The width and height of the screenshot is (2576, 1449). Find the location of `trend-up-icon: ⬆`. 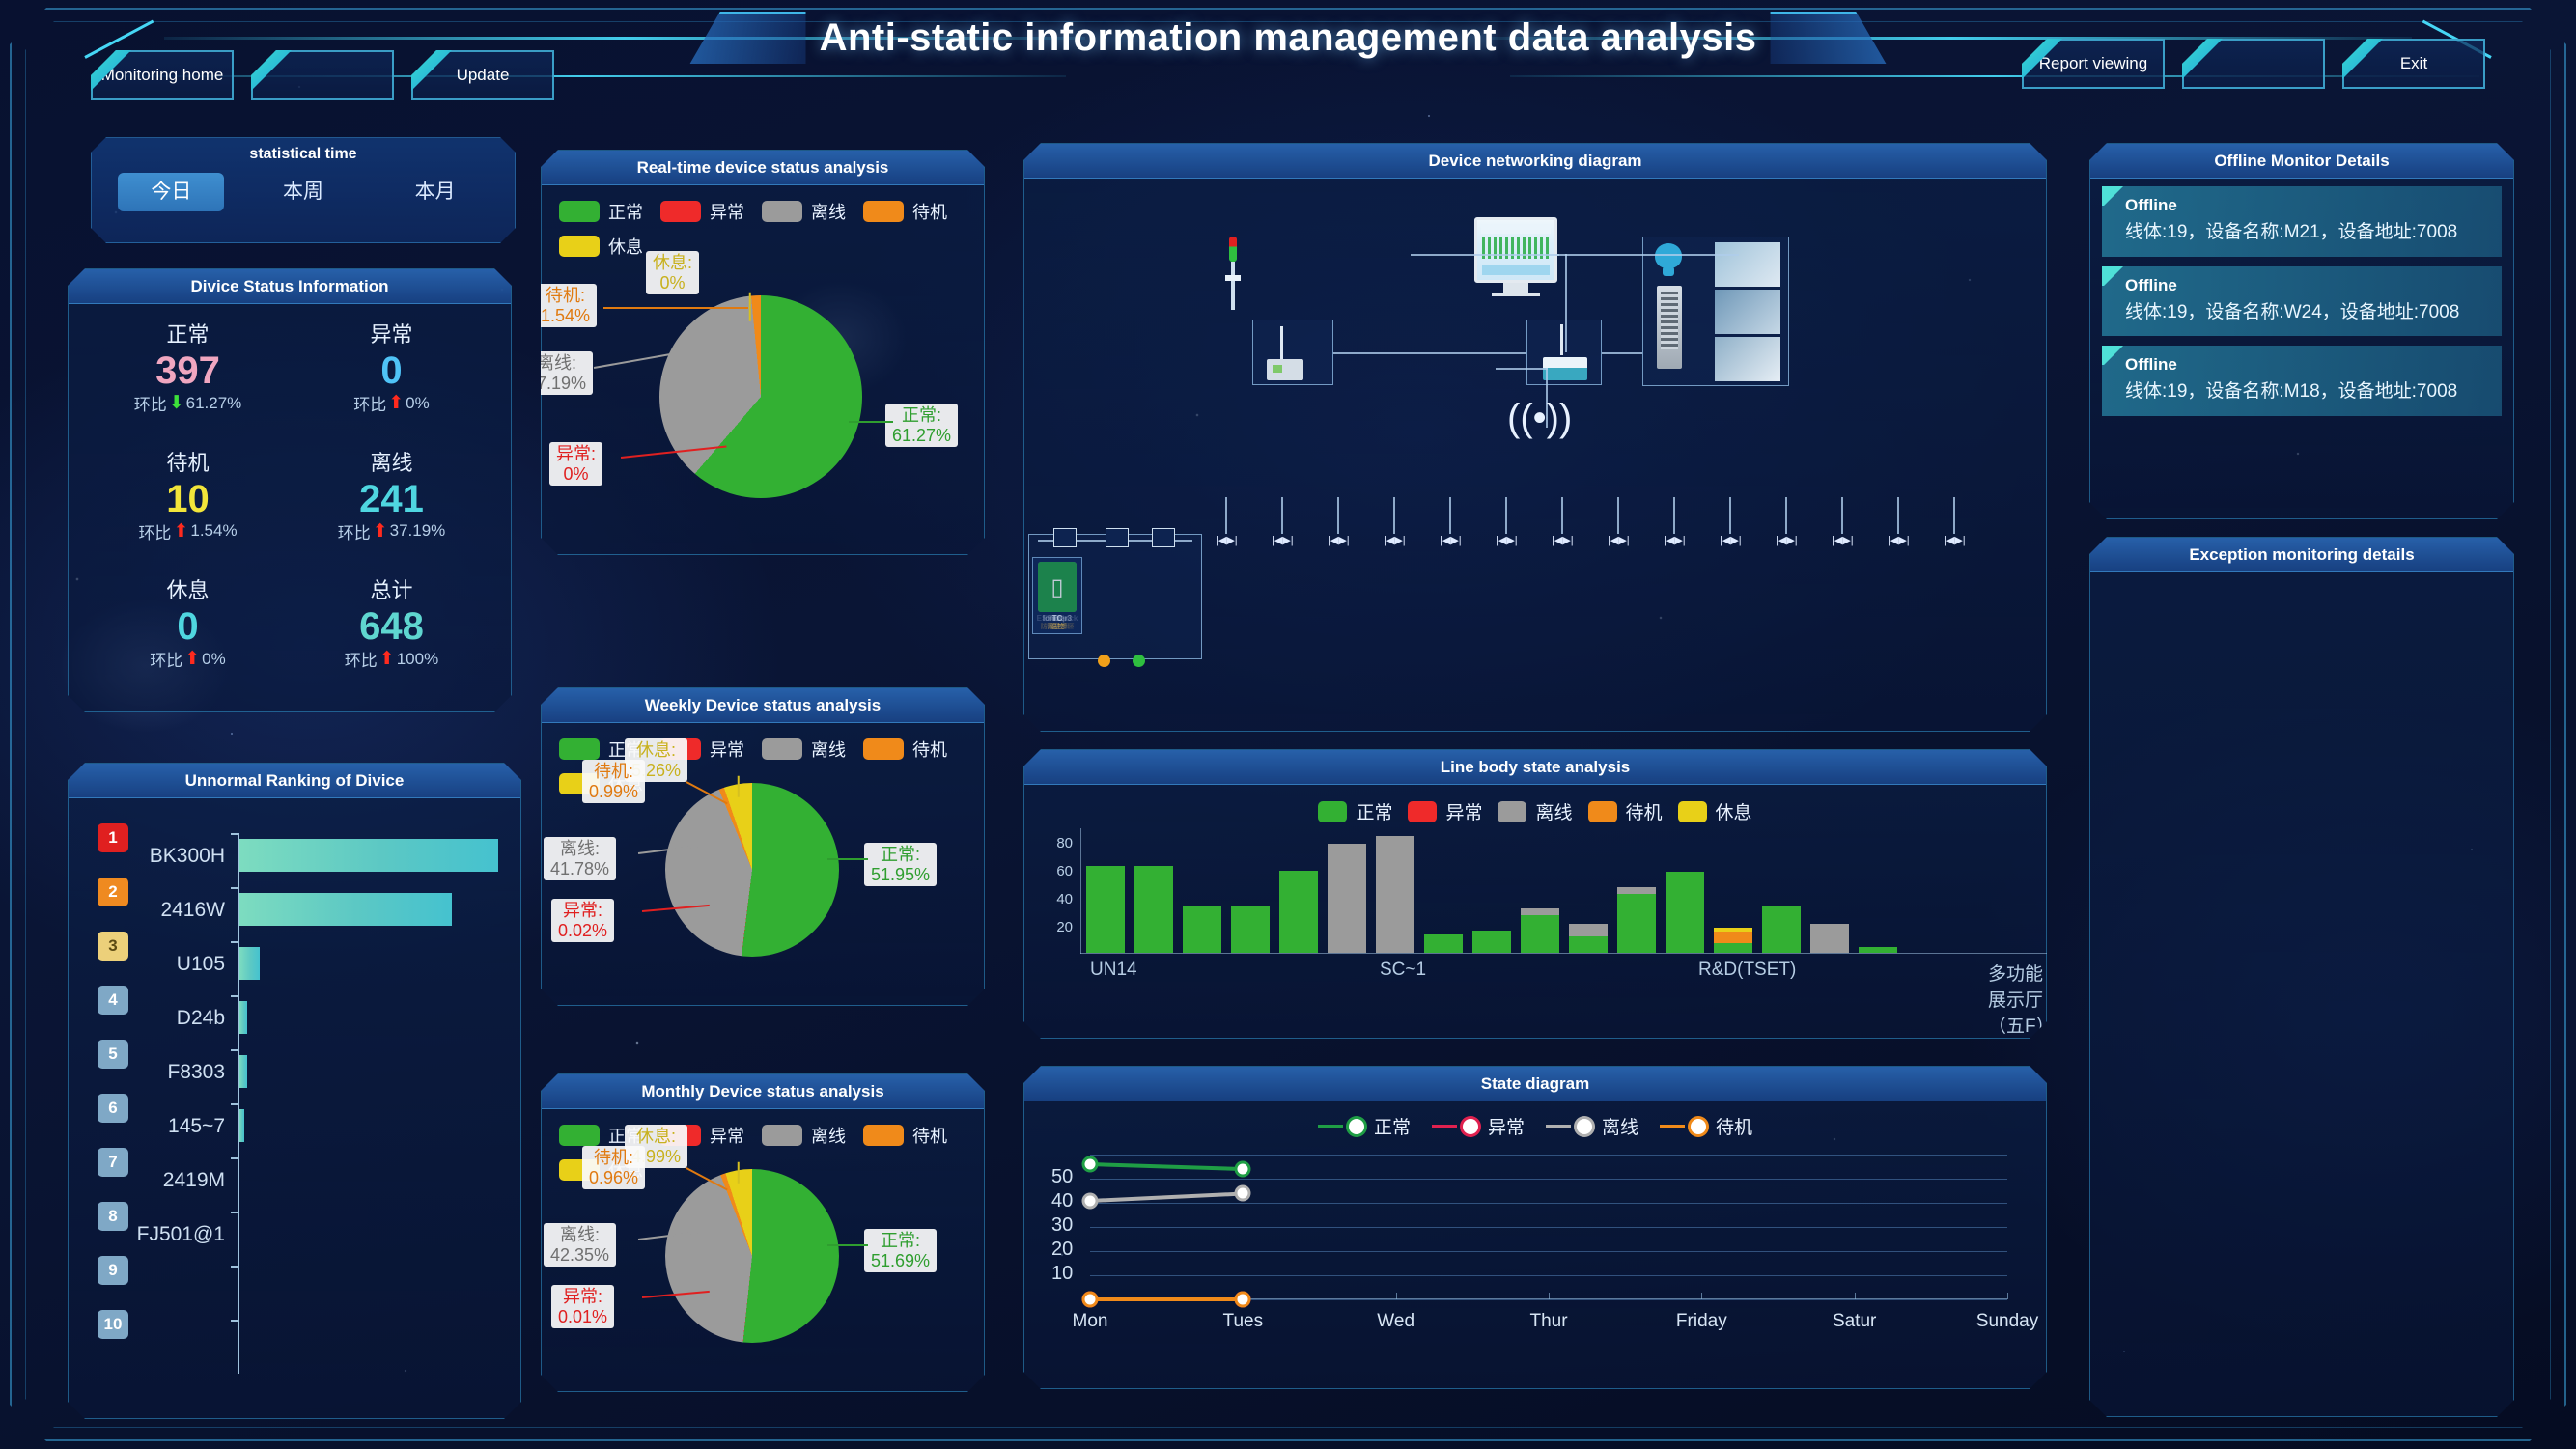

trend-up-icon: ⬆ is located at coordinates (193, 659).